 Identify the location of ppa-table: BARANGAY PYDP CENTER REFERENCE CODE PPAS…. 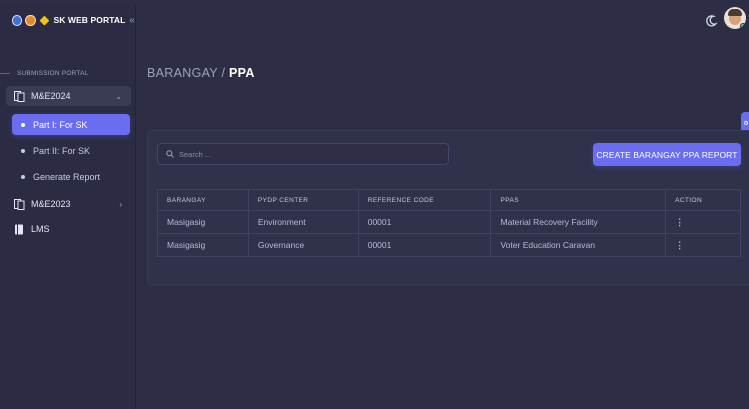
(449, 223).